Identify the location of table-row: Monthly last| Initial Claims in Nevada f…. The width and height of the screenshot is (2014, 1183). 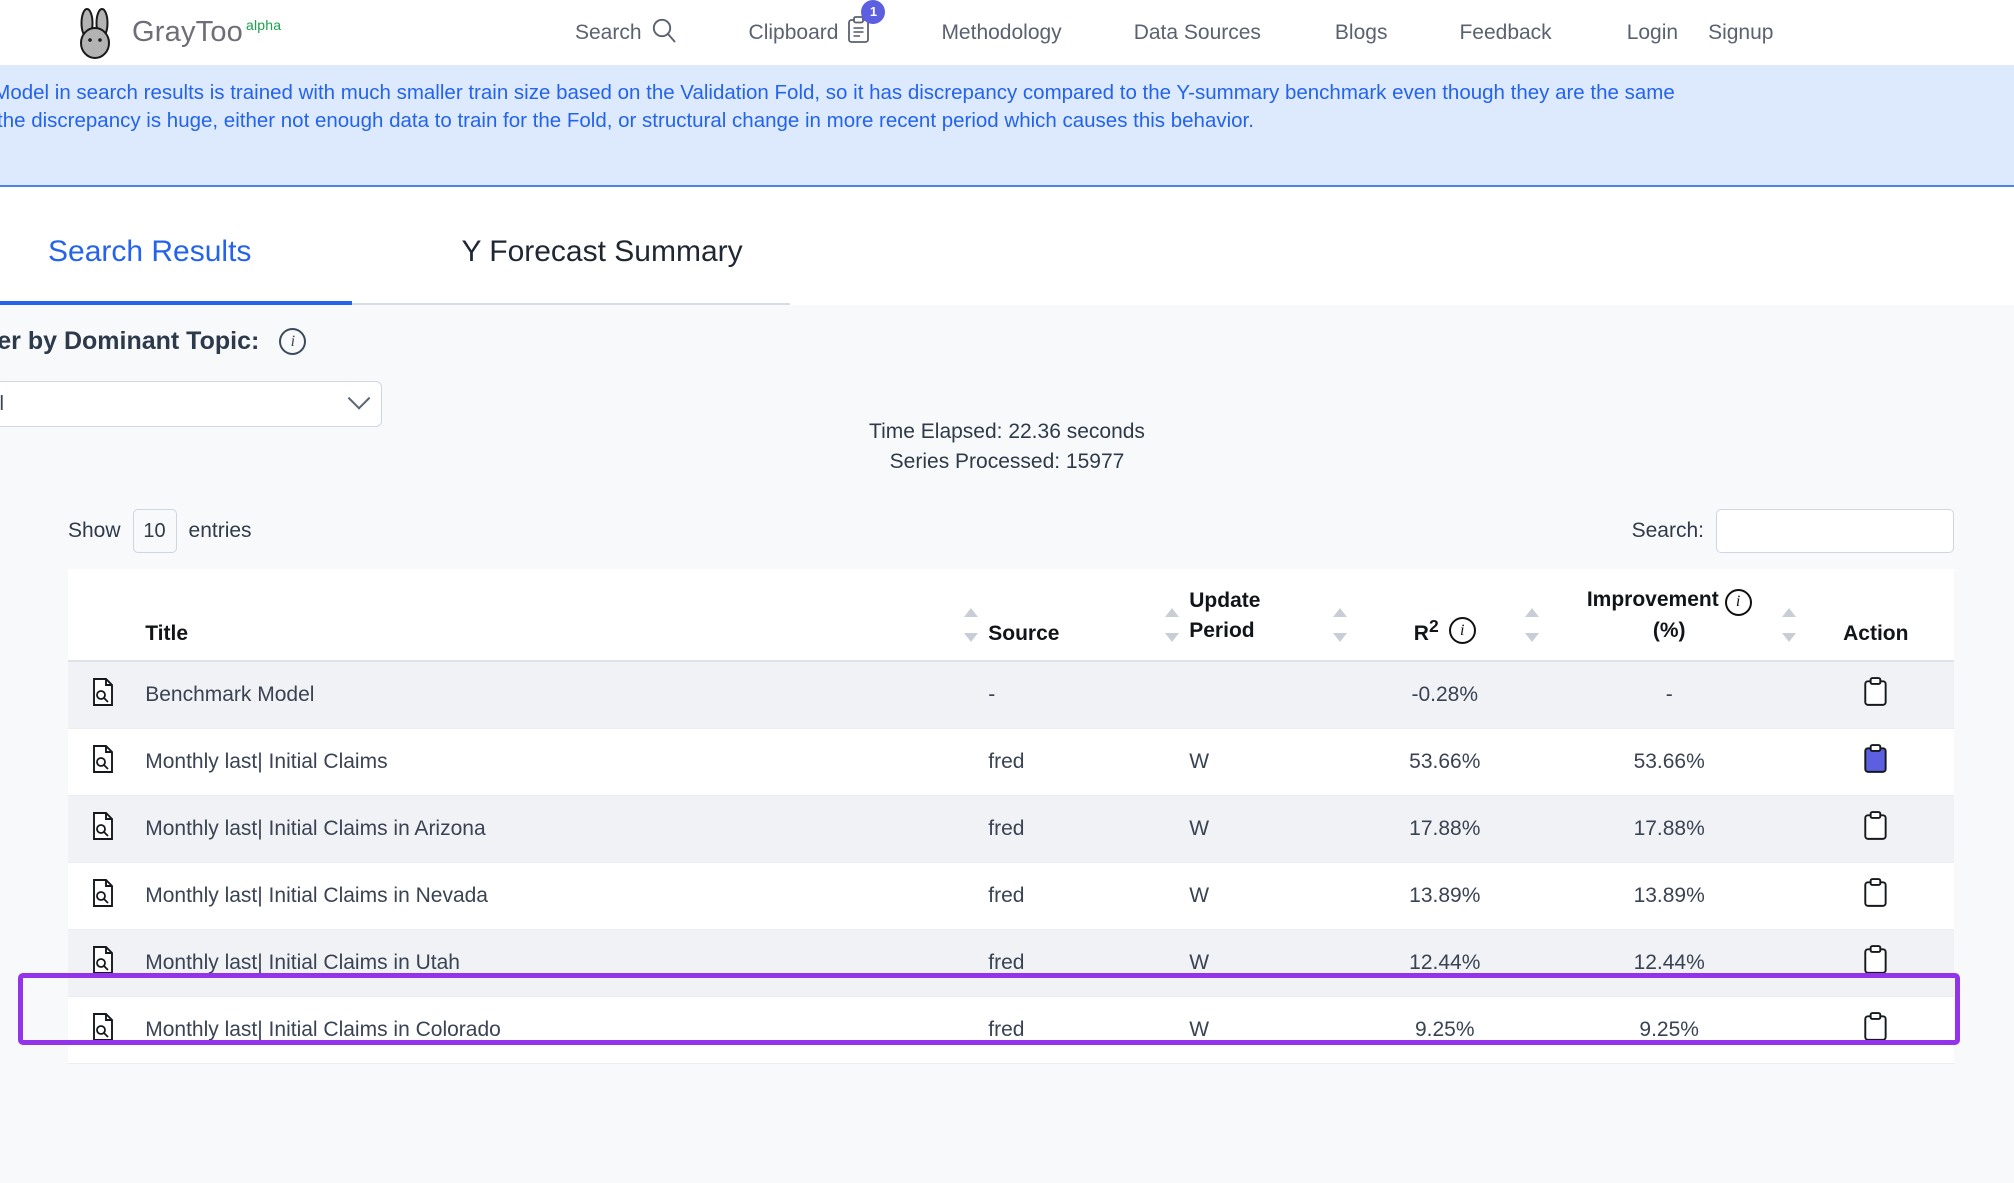
(1011, 896).